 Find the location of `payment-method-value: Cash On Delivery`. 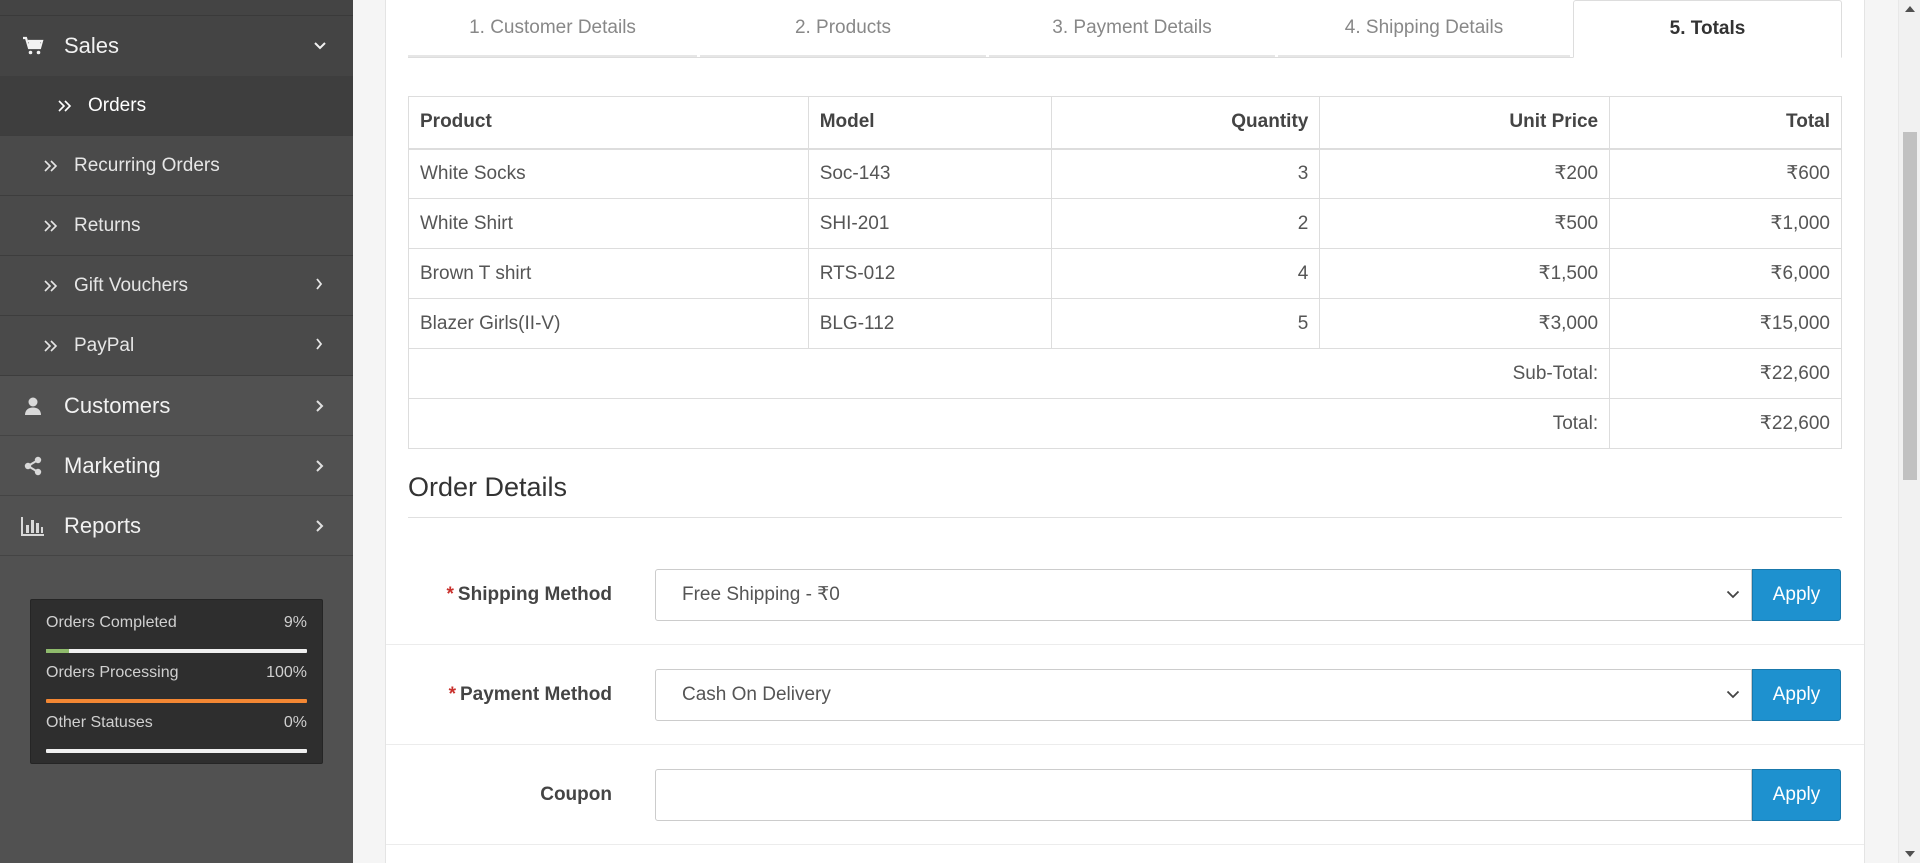

payment-method-value: Cash On Delivery is located at coordinates (756, 694).